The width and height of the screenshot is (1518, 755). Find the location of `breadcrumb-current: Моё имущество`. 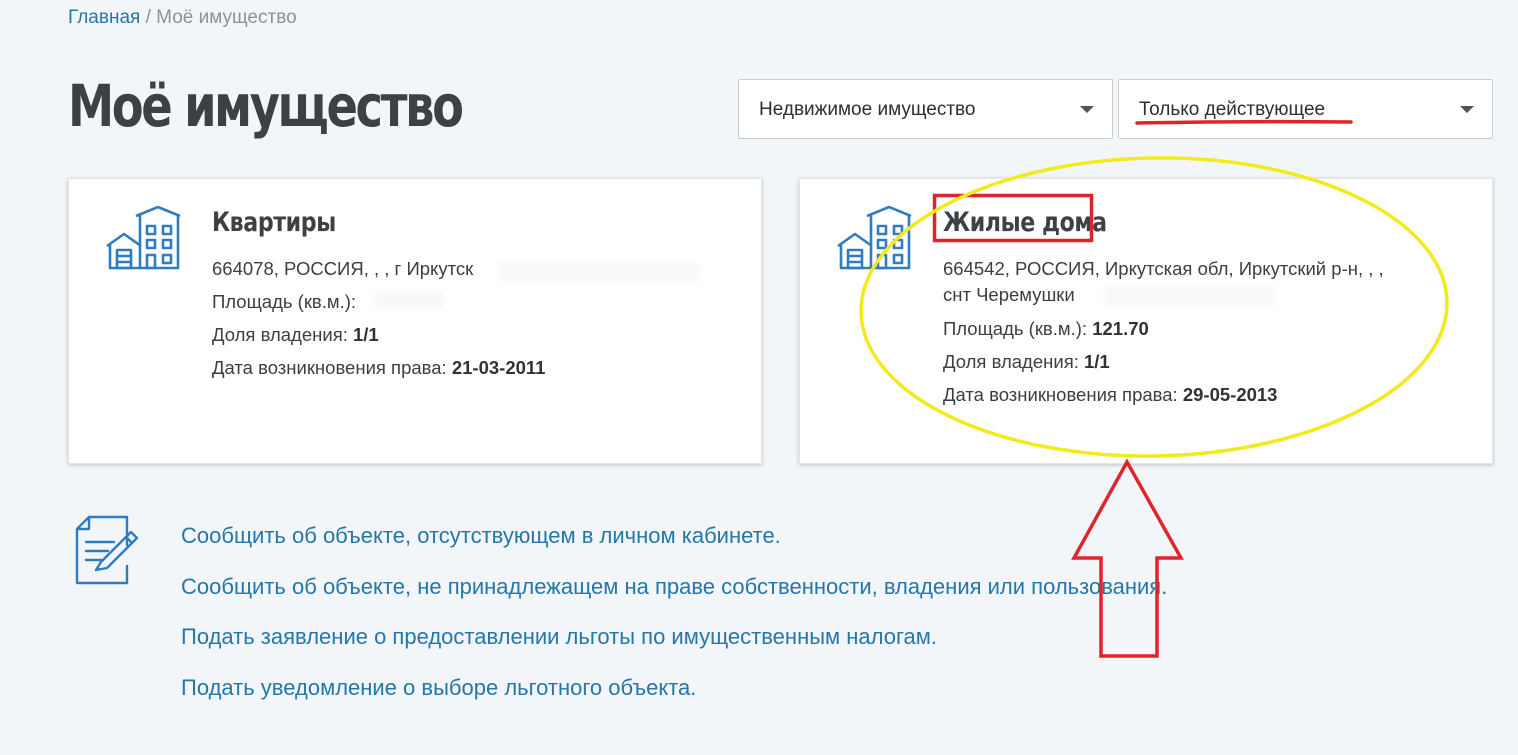

breadcrumb-current: Моё имущество is located at coordinates (226, 17).